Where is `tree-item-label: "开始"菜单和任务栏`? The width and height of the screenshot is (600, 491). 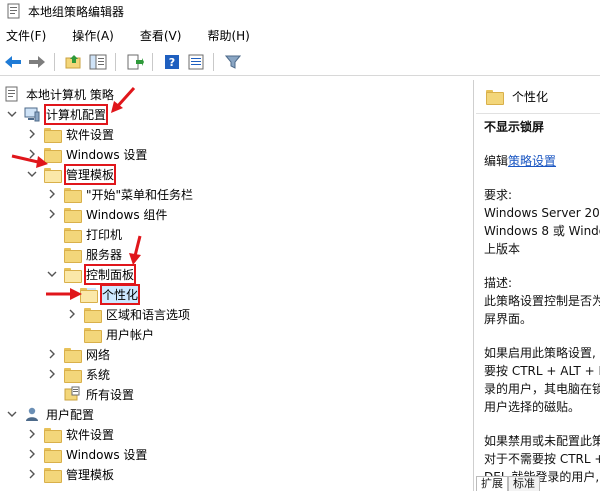
tree-item-label: "开始"菜单和任务栏 is located at coordinates (140, 194).